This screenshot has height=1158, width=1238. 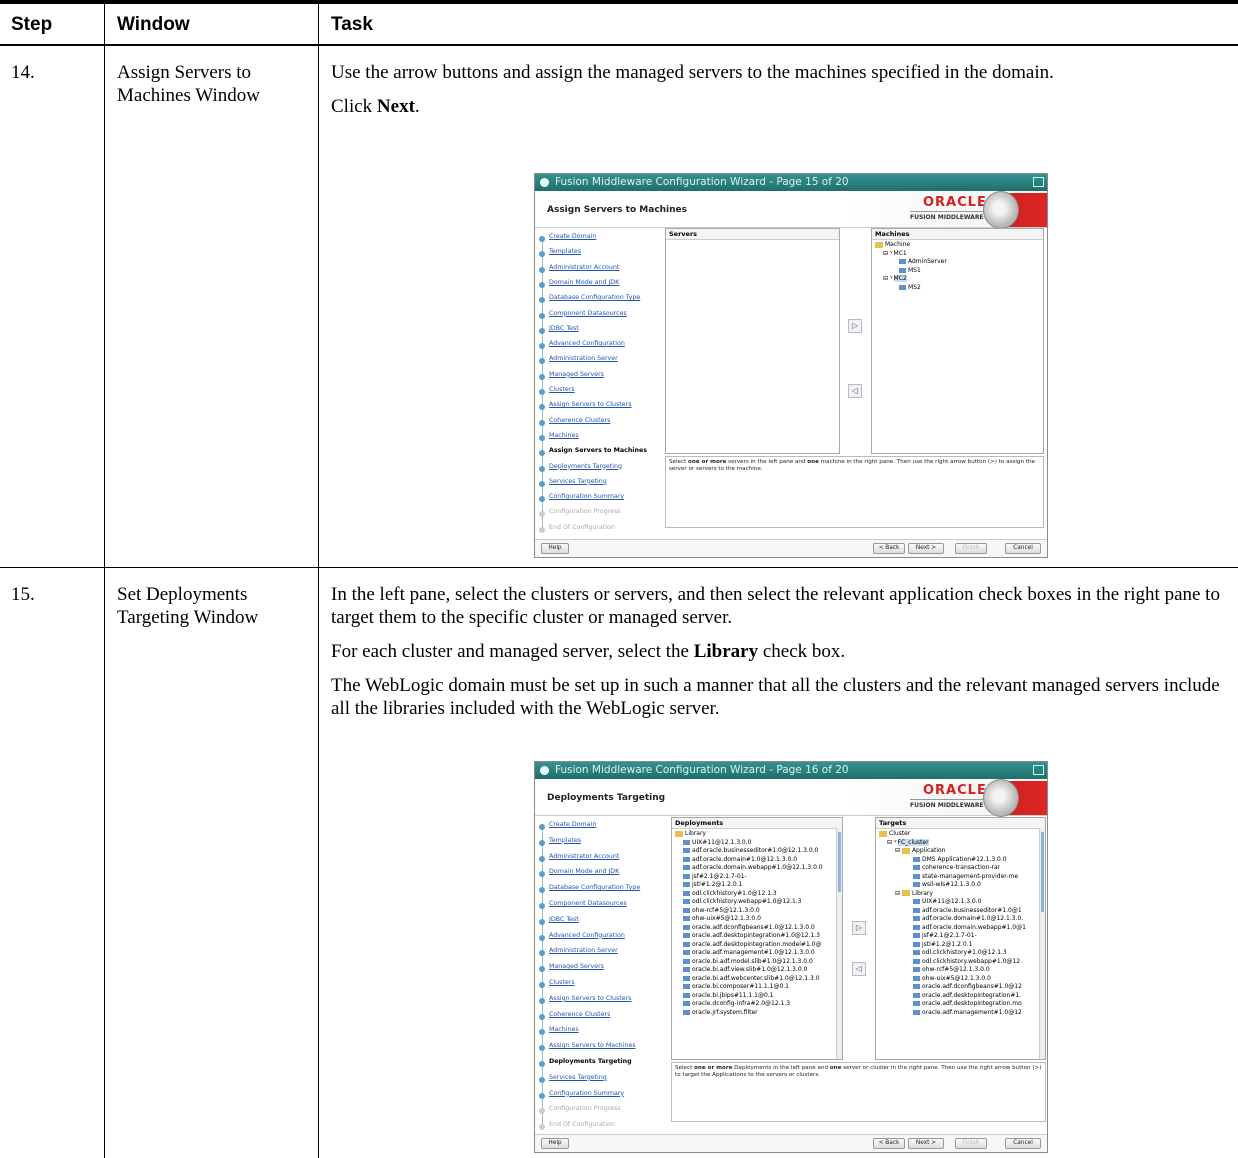 I want to click on tree-node-application: ⊟ Application, so click(x=960, y=851).